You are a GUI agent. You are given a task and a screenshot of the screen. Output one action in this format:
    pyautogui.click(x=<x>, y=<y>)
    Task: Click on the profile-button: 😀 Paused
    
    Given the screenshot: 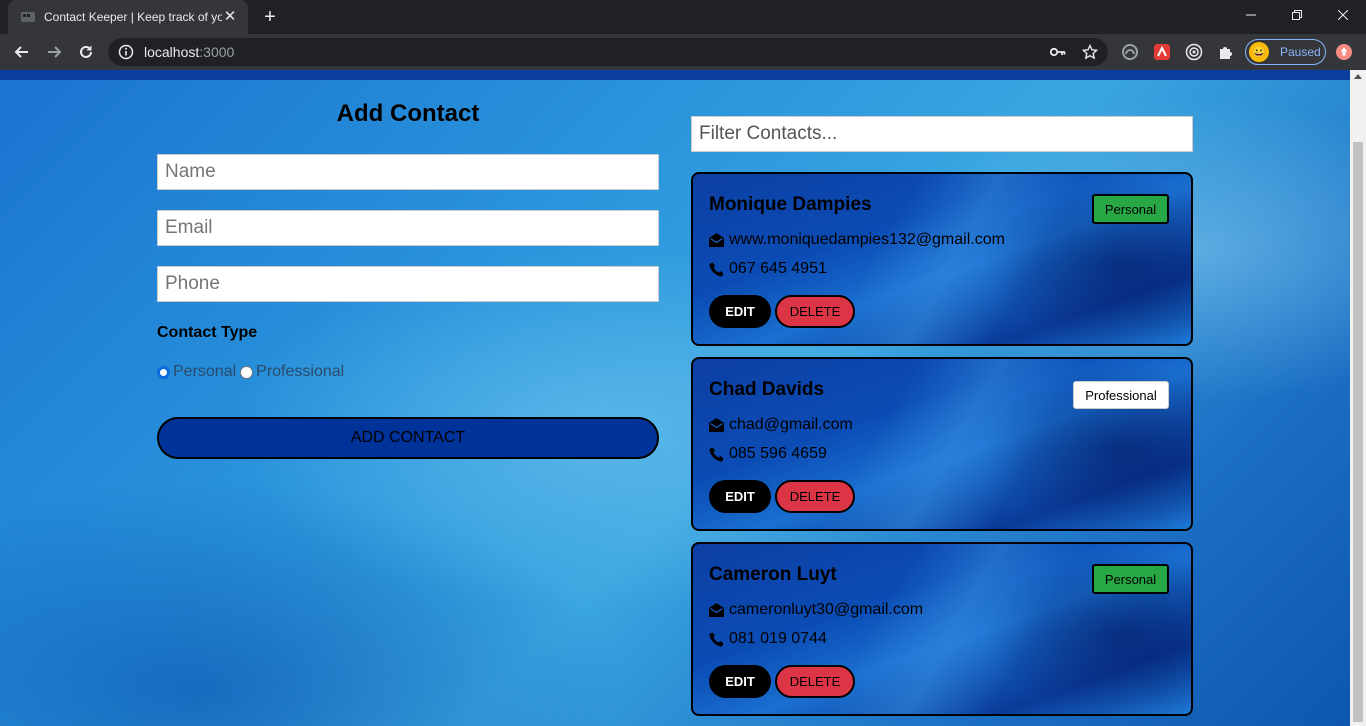 What is the action you would take?
    pyautogui.click(x=1285, y=52)
    